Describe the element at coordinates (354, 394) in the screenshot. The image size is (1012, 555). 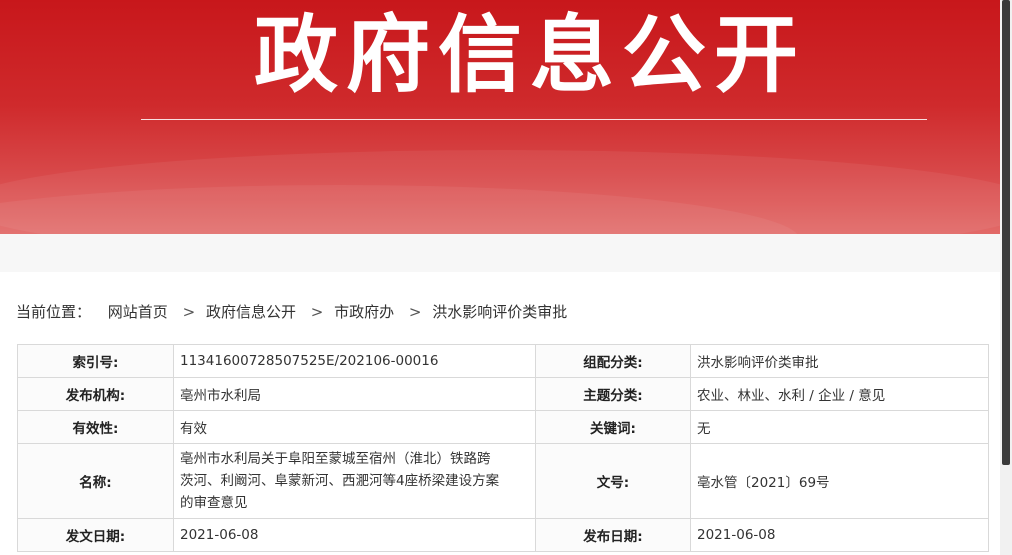
I see `publisher-value: 亳州市水利局` at that location.